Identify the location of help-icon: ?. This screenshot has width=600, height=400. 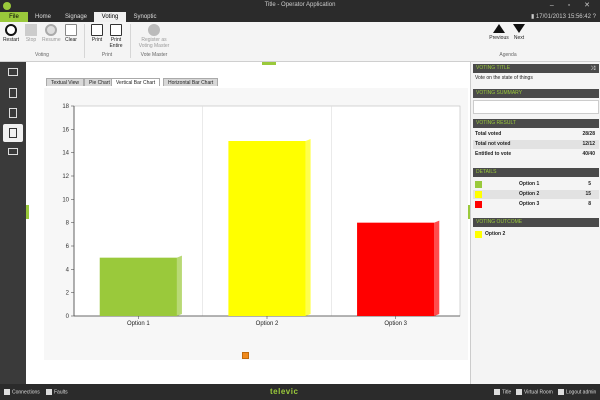
(594, 17).